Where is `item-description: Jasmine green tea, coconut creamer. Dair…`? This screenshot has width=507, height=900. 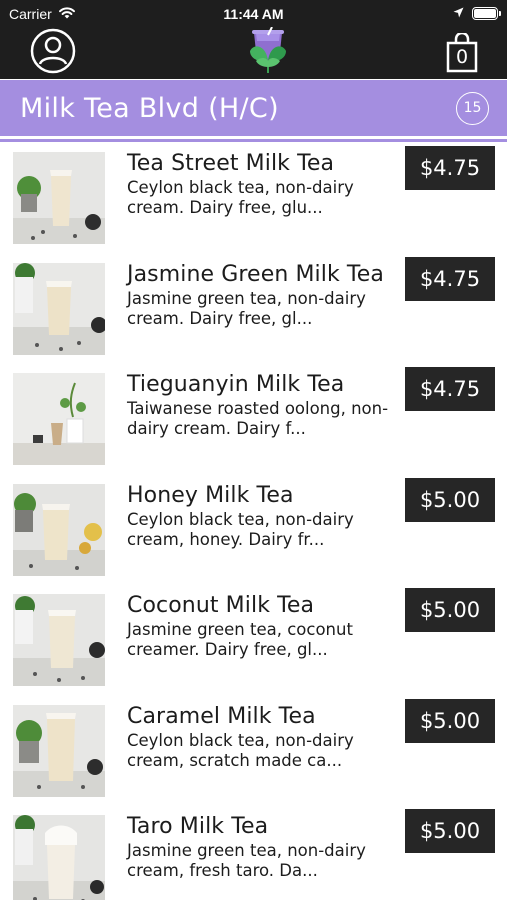
item-description: Jasmine green tea, coconut creamer. Dair… is located at coordinates (240, 639).